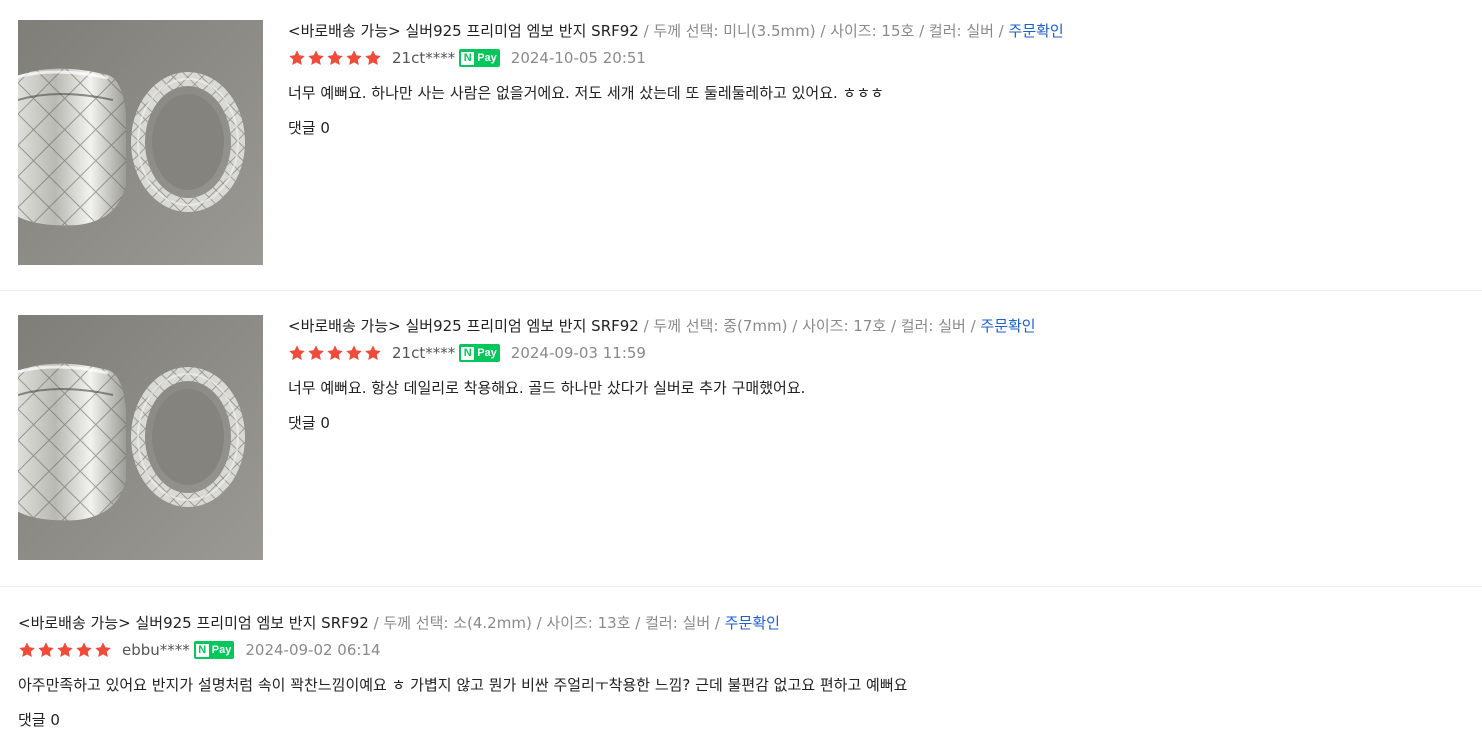 The image size is (1482, 756). I want to click on review-meta: 21ct**** N Pay 2024-09-03 11:59, so click(875, 353).